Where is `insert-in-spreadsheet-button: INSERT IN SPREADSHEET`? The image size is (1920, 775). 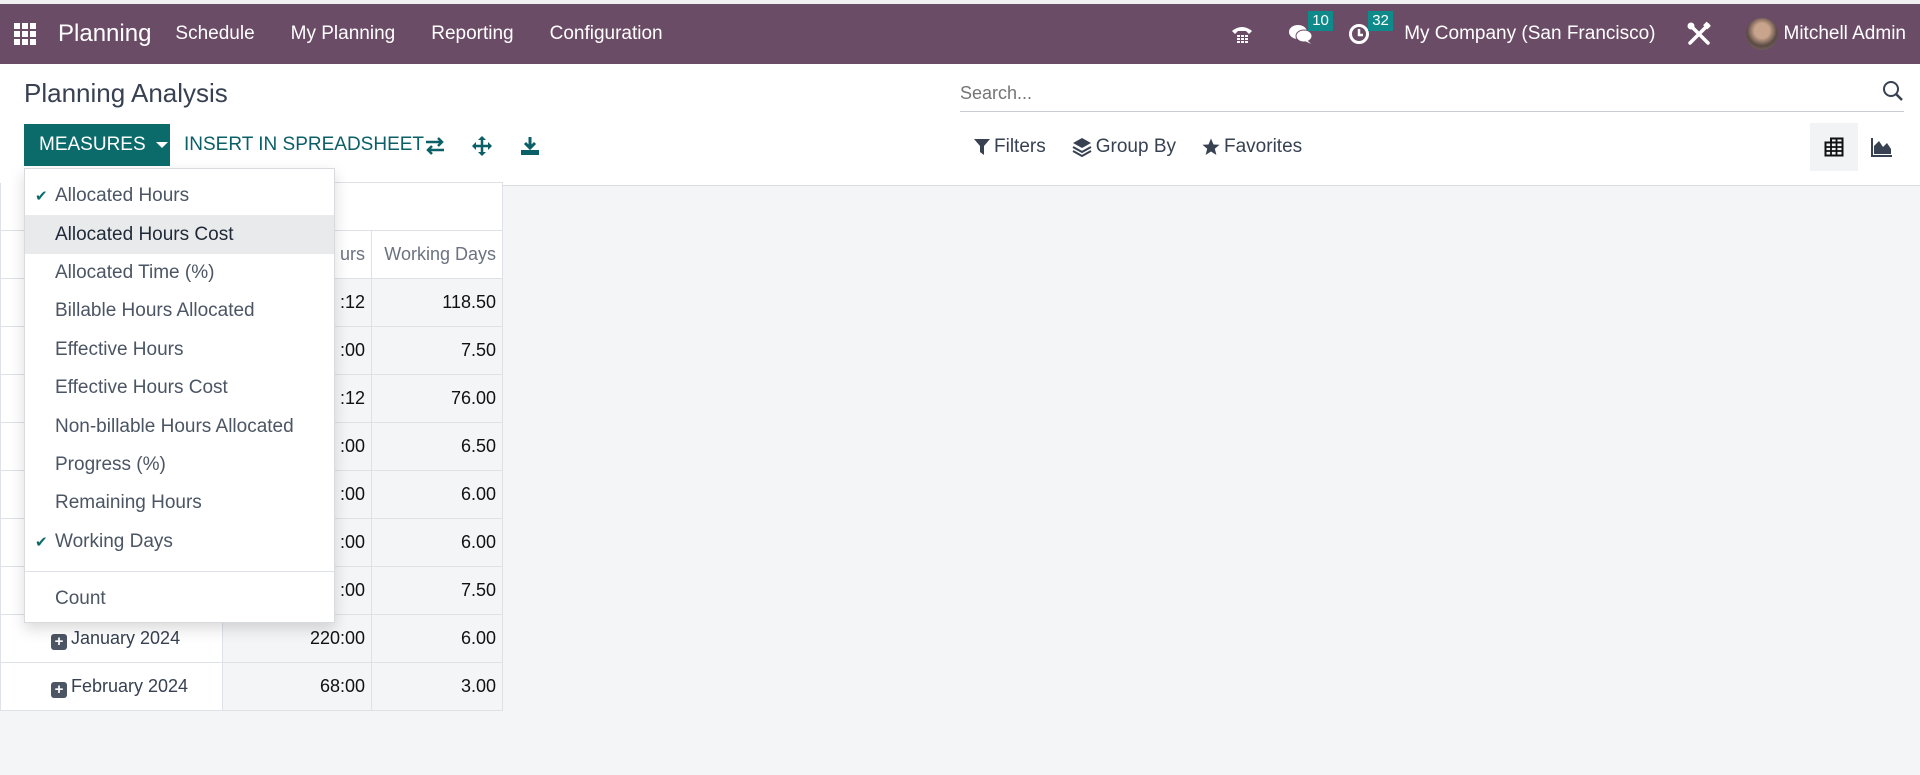
insert-in-spreadsheet-button: INSERT IN SPREADSHEET is located at coordinates (304, 145).